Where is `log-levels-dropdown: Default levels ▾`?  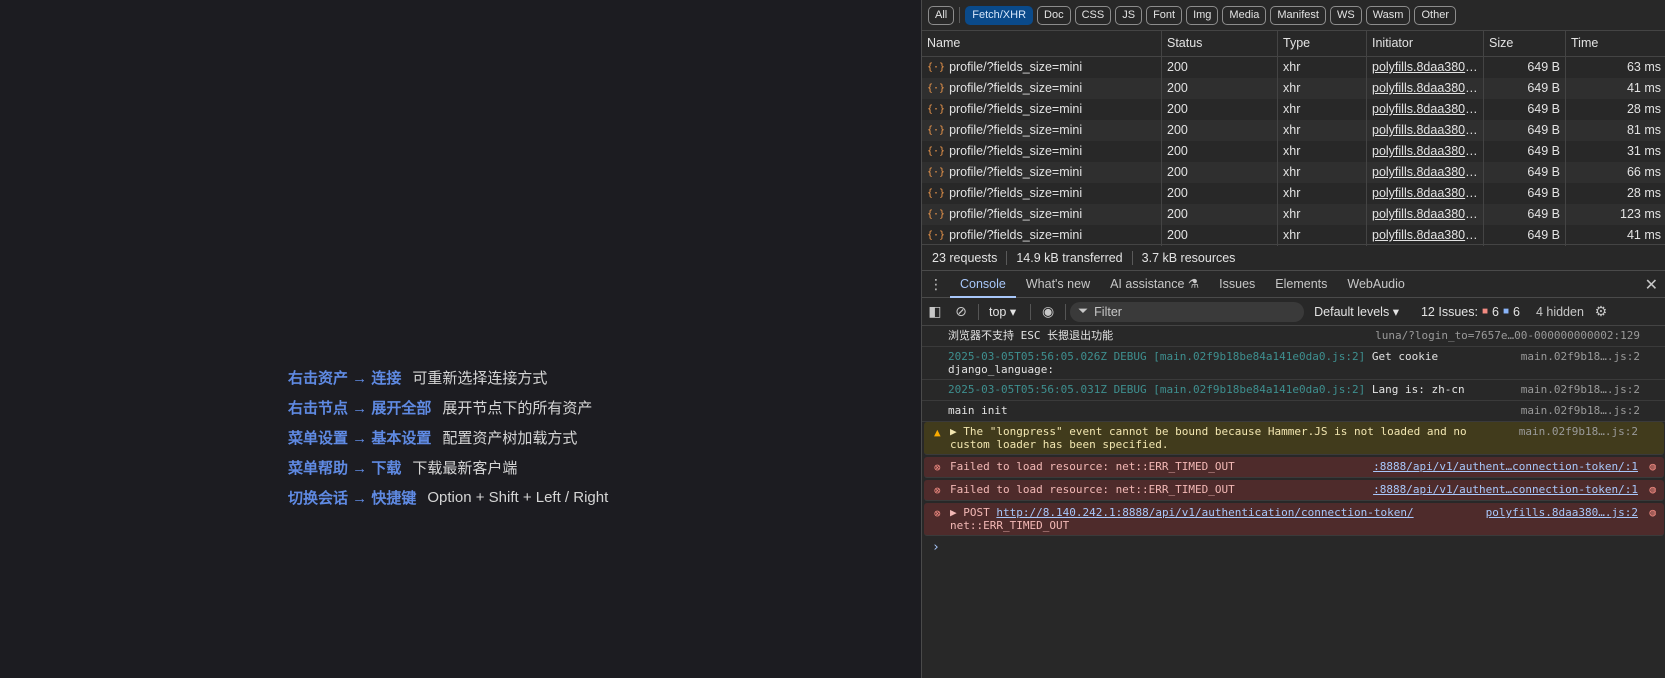 log-levels-dropdown: Default levels ▾ is located at coordinates (1356, 311).